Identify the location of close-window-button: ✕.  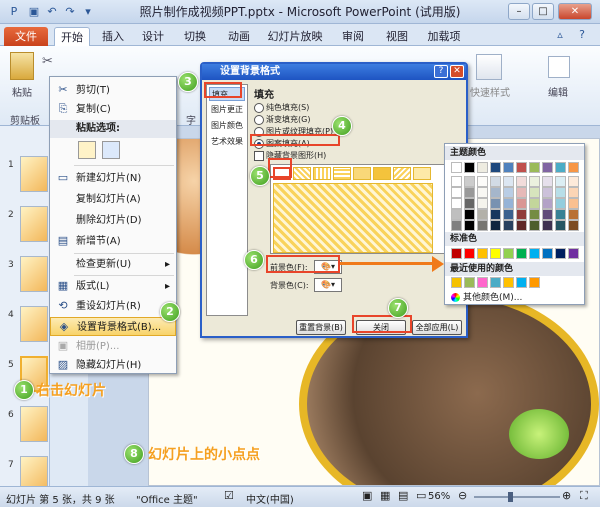
(575, 11).